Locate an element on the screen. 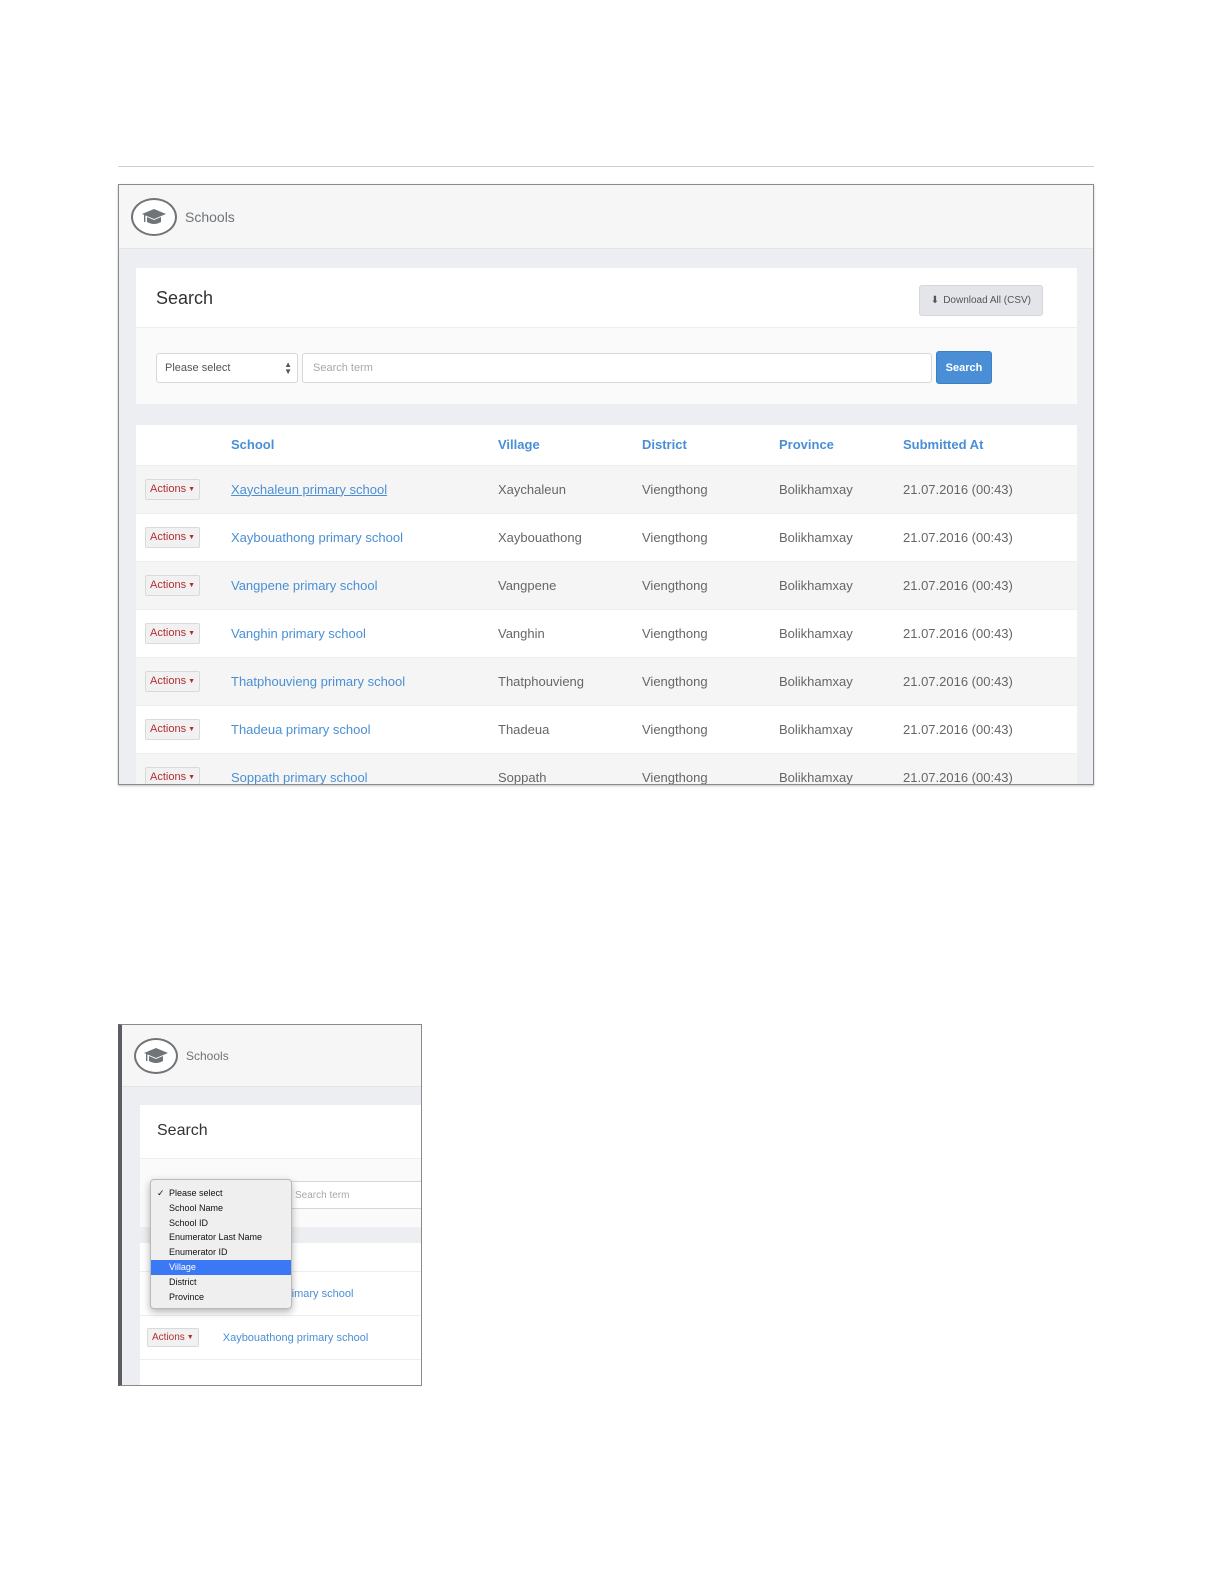  search-button: Search is located at coordinates (964, 367).